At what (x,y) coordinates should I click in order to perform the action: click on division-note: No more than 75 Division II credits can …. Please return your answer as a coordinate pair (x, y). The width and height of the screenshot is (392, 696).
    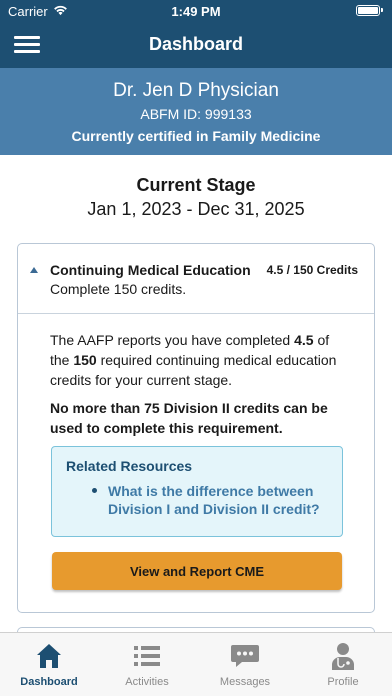
    Looking at the image, I should click on (189, 418).